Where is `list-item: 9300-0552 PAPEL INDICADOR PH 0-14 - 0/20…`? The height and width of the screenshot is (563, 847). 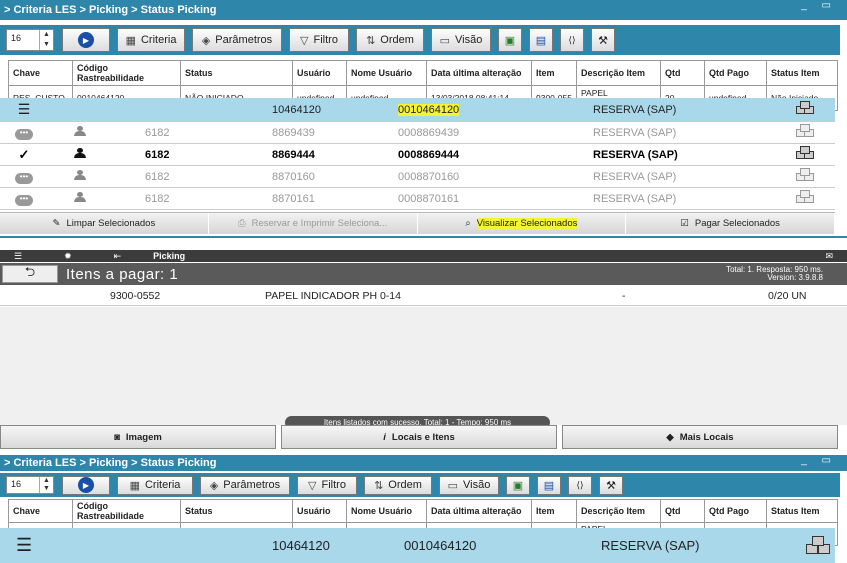 list-item: 9300-0552 PAPEL INDICADOR PH 0-14 - 0/20… is located at coordinates (423, 296).